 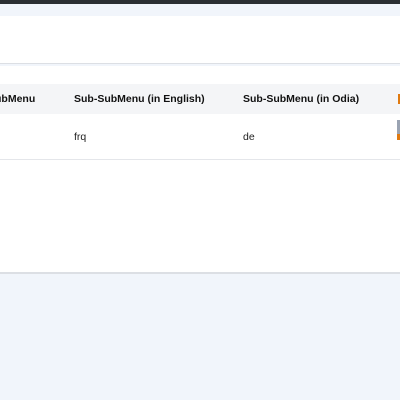 What do you see at coordinates (301, 99) in the screenshot?
I see `column-header-subsubmenu-odia: Sub-SubMenu (in Odia)` at bounding box center [301, 99].